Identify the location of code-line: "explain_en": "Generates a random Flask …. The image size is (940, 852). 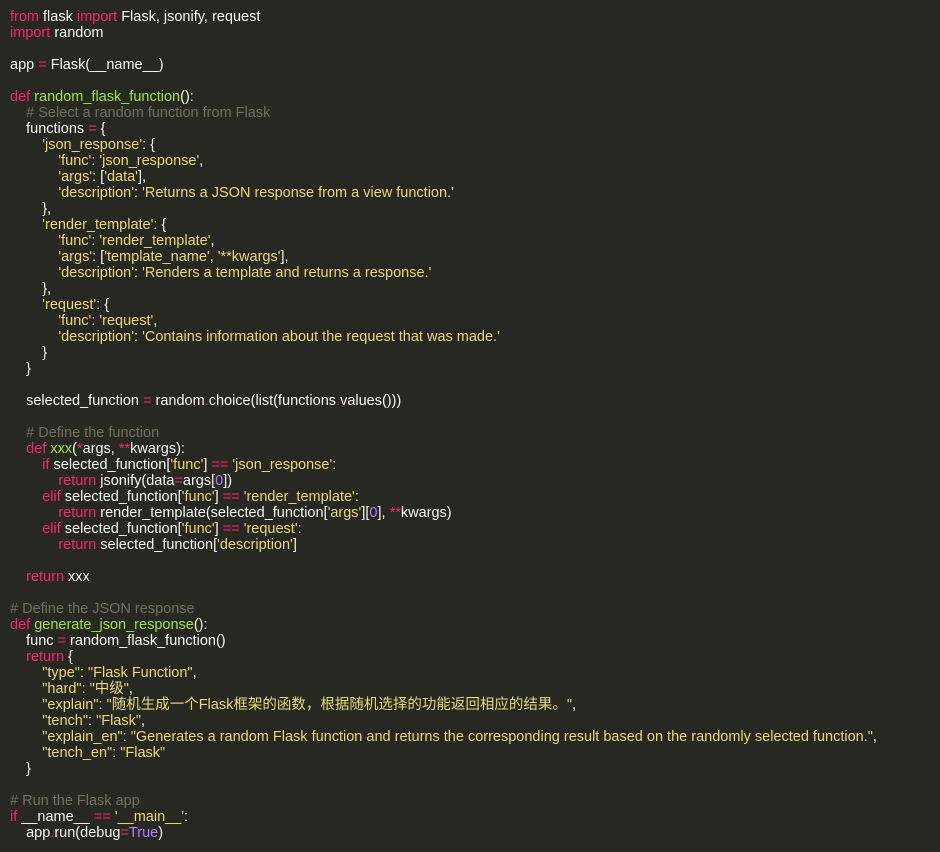
(470, 737).